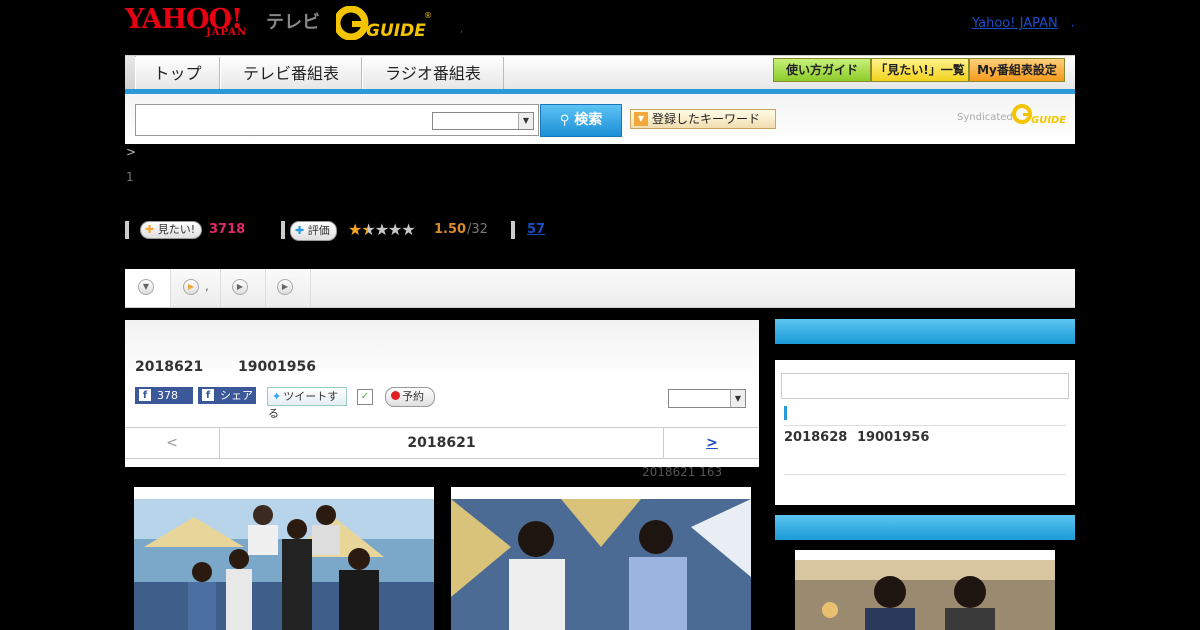 Image resolution: width=1200 pixels, height=630 pixels. Describe the element at coordinates (985, 117) in the screenshot. I see `syndicated-label: Syndicated` at that location.